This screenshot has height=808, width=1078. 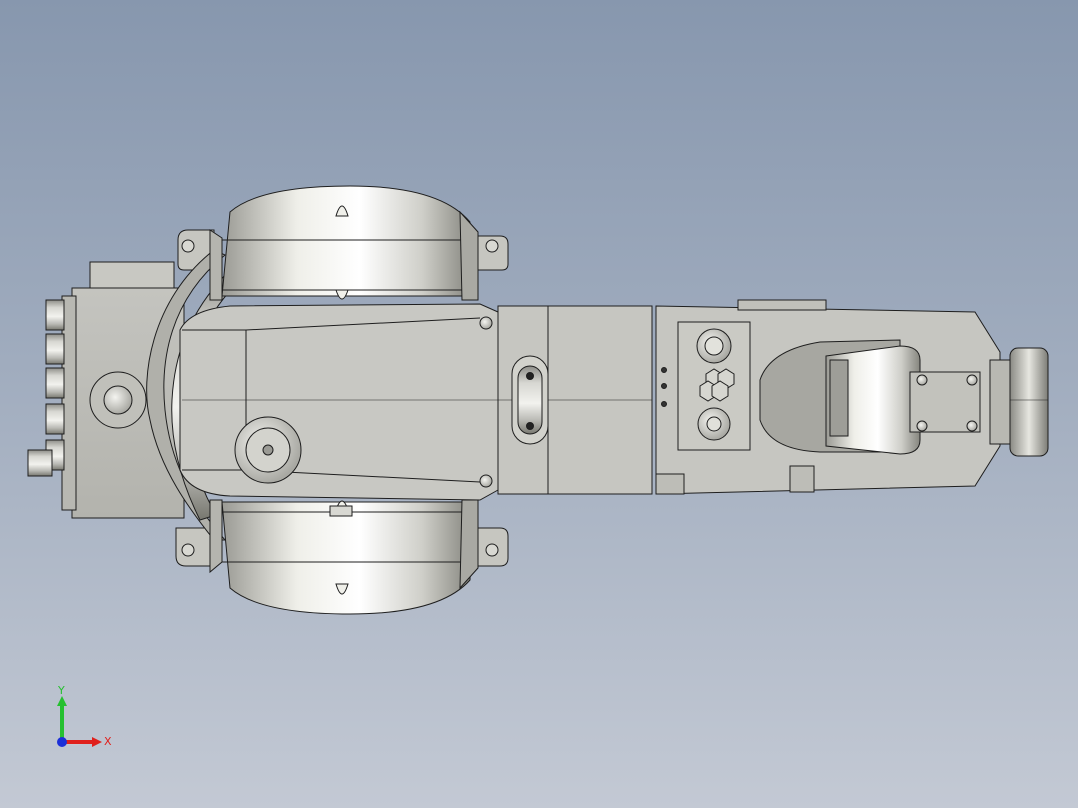 I want to click on tool-flange, so click(x=1019, y=402).